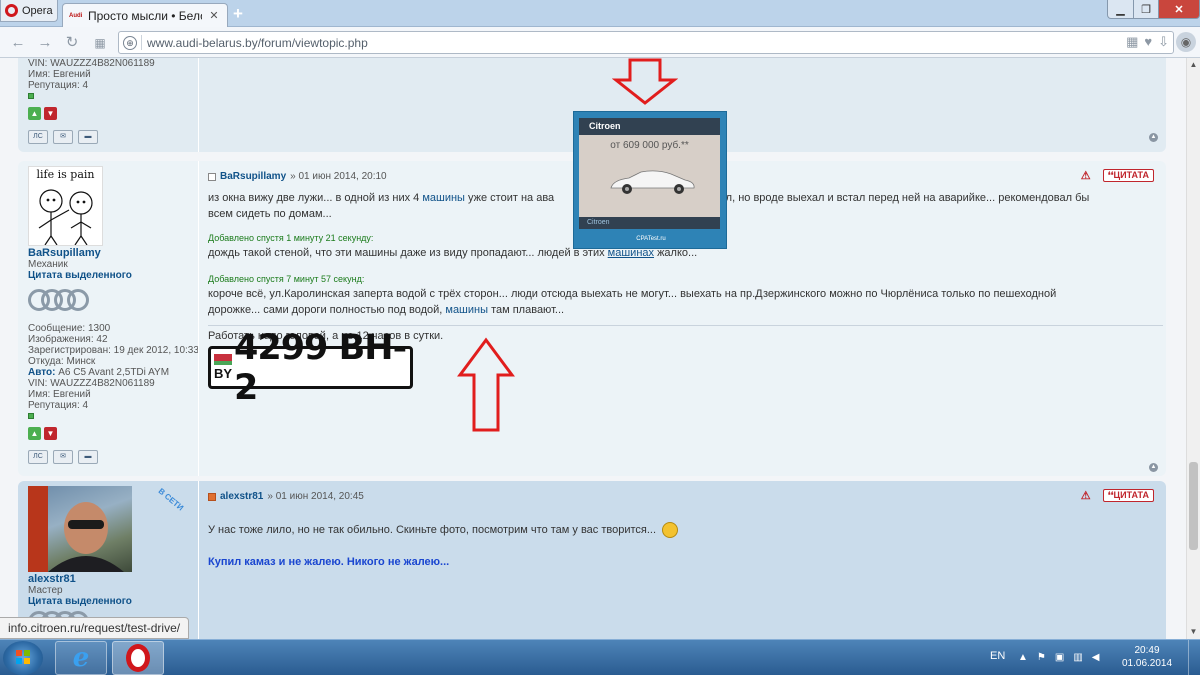 The width and height of the screenshot is (1200, 675). What do you see at coordinates (91, 63) in the screenshot?
I see `profile-vin: VIN: WAUZZZ4B82N061189` at bounding box center [91, 63].